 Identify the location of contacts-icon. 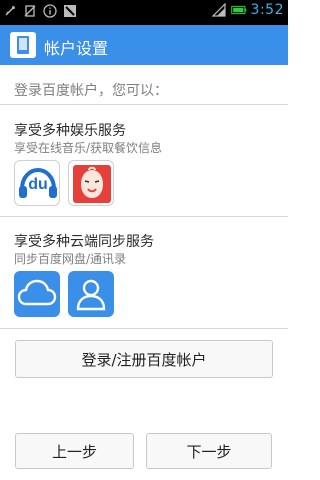
(91, 294).